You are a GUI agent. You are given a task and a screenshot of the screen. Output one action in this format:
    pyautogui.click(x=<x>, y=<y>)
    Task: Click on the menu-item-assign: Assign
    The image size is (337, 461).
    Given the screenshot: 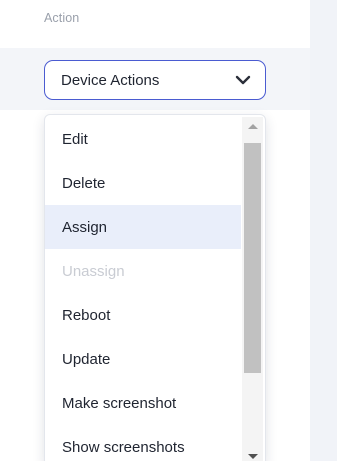 What is the action you would take?
    pyautogui.click(x=143, y=227)
    